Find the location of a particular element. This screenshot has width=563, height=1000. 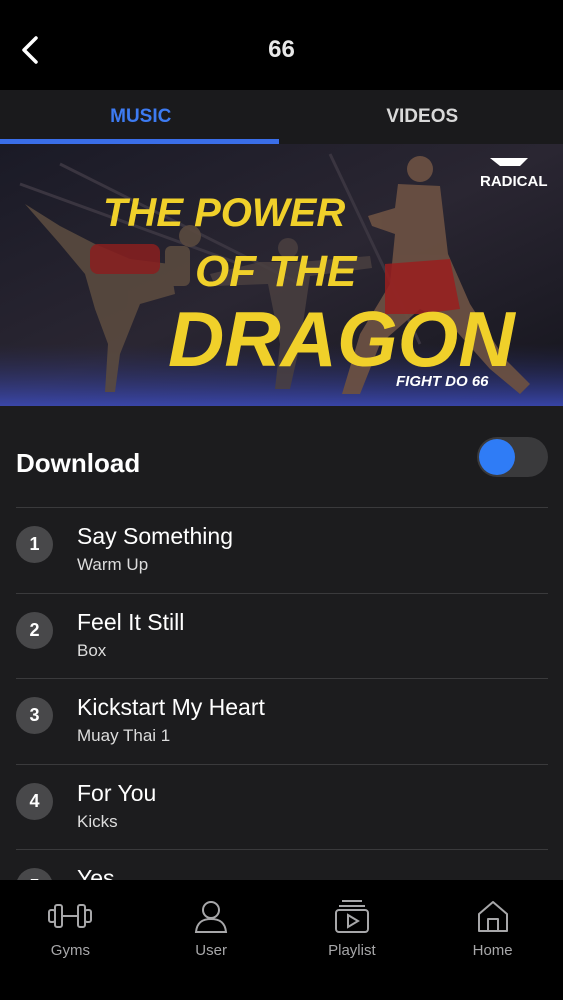

tab-videos: VIDEOS is located at coordinates (422, 117).